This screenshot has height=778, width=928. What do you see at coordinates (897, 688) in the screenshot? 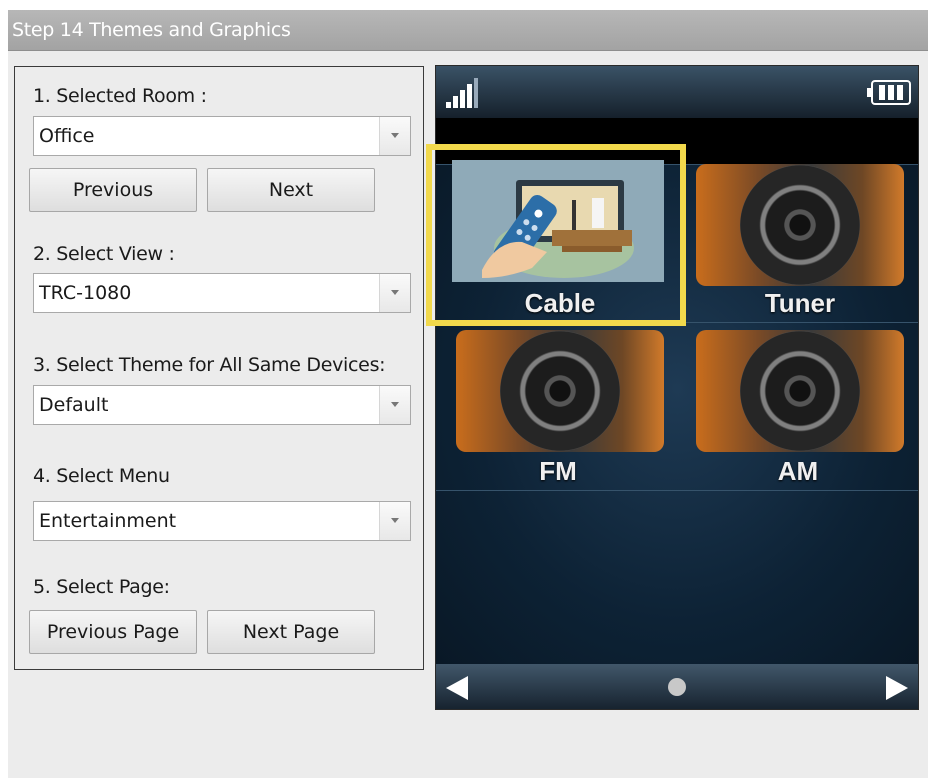
I see `arrow-right-icon` at bounding box center [897, 688].